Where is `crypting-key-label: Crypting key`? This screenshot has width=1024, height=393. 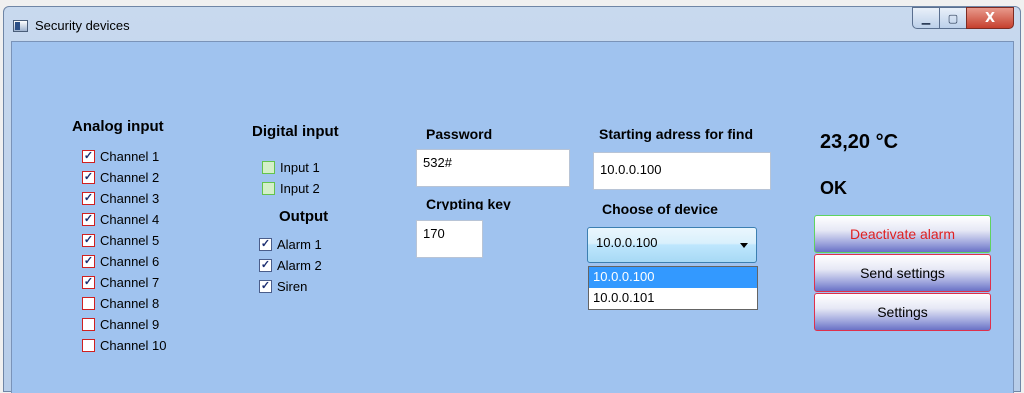 crypting-key-label: Crypting key is located at coordinates (468, 203).